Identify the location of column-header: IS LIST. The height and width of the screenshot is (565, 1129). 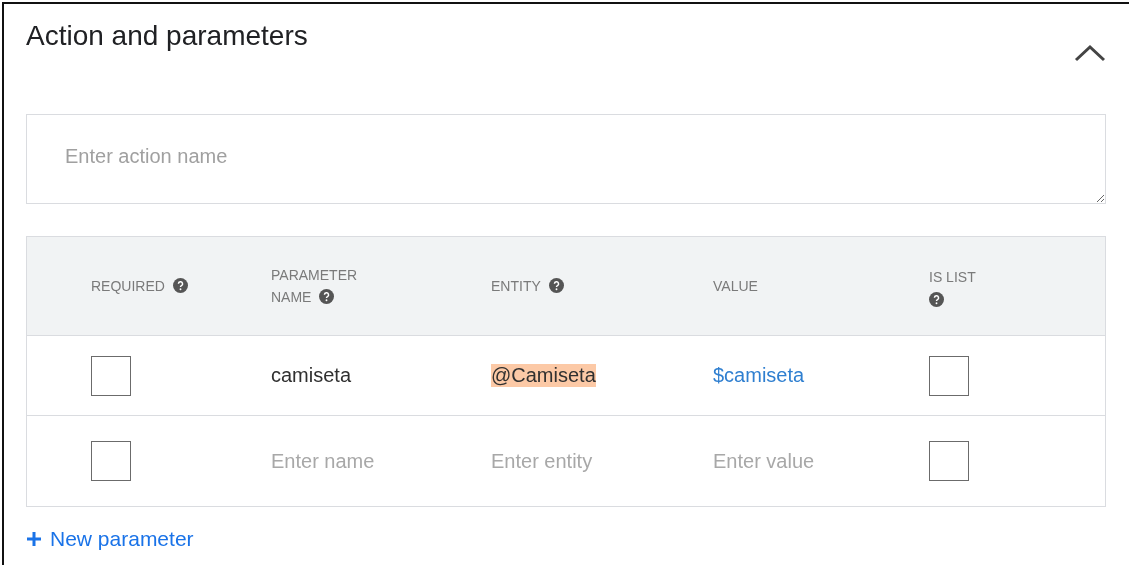
(964, 286).